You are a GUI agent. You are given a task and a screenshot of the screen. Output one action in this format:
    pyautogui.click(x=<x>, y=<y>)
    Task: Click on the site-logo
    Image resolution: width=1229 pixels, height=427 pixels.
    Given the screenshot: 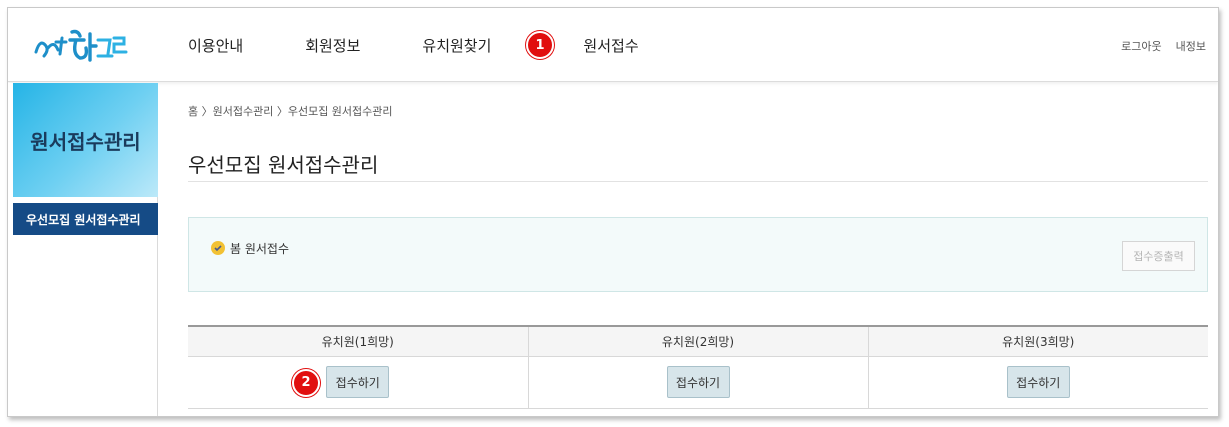 What is the action you would take?
    pyautogui.click(x=82, y=45)
    